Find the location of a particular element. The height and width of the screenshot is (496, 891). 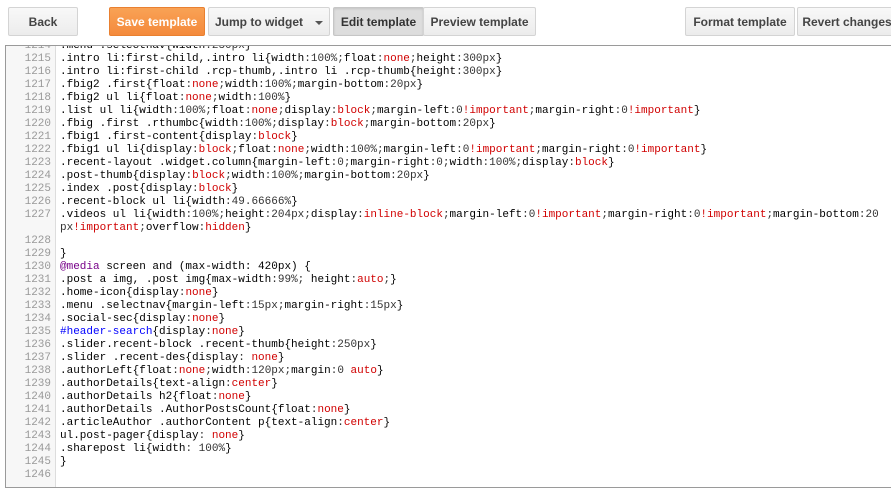

code-token: auto is located at coordinates (370, 280).